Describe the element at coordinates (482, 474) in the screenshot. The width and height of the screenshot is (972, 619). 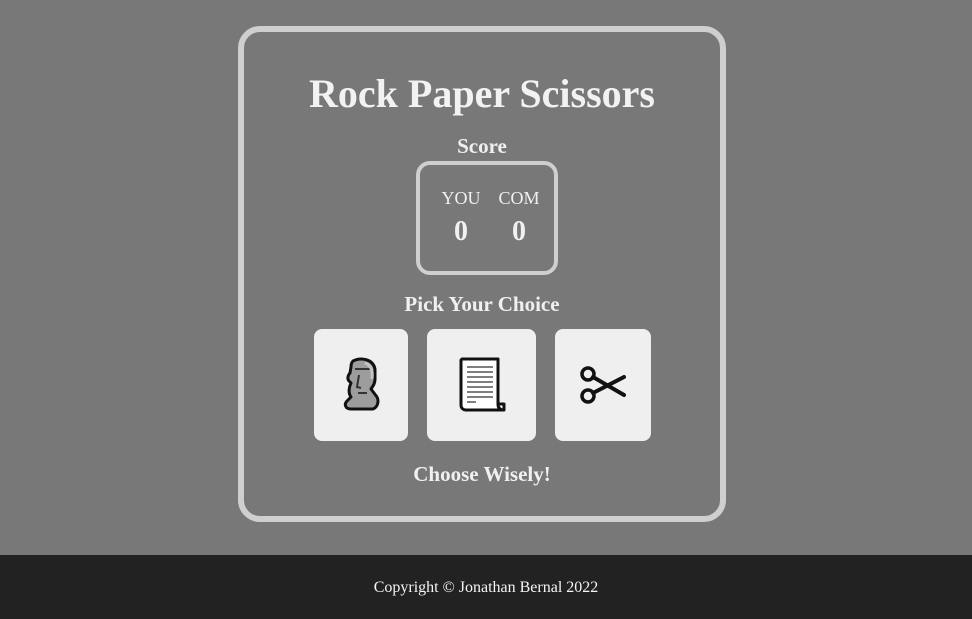
I see `result-message: Choose Wisely!` at that location.